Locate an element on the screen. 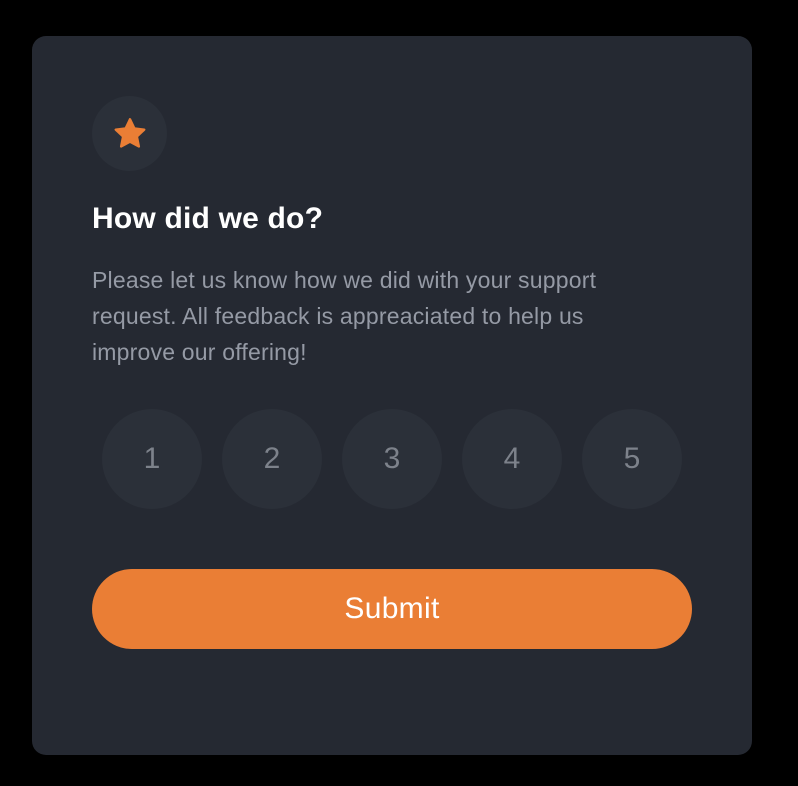 This screenshot has height=786, width=798. rating-button-5: 5 is located at coordinates (632, 459).